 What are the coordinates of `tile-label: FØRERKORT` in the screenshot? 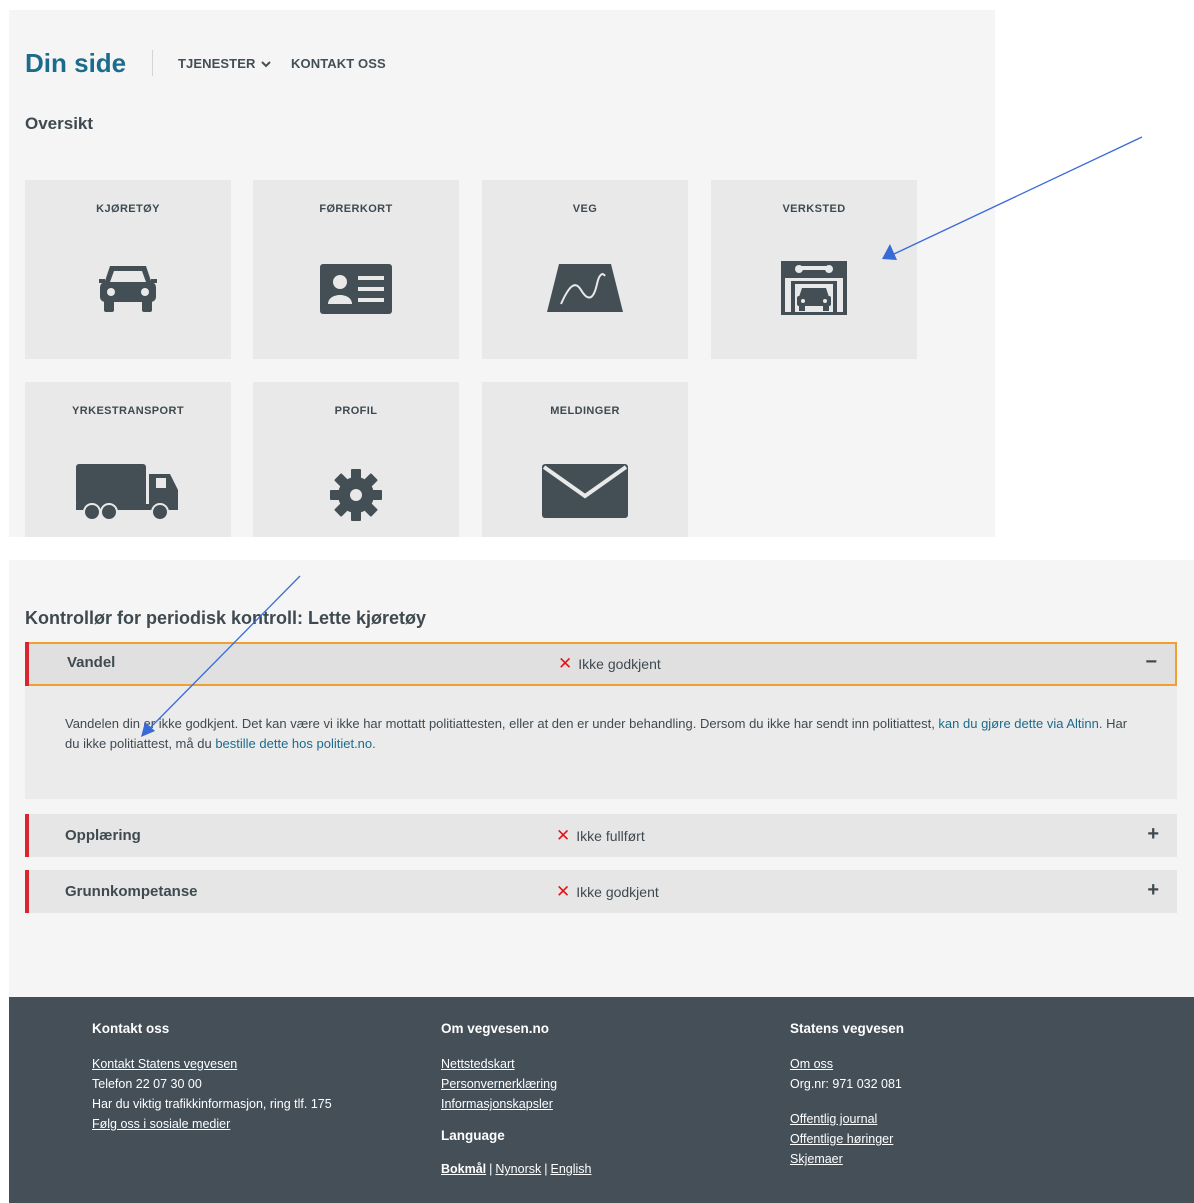 It's located at (356, 209).